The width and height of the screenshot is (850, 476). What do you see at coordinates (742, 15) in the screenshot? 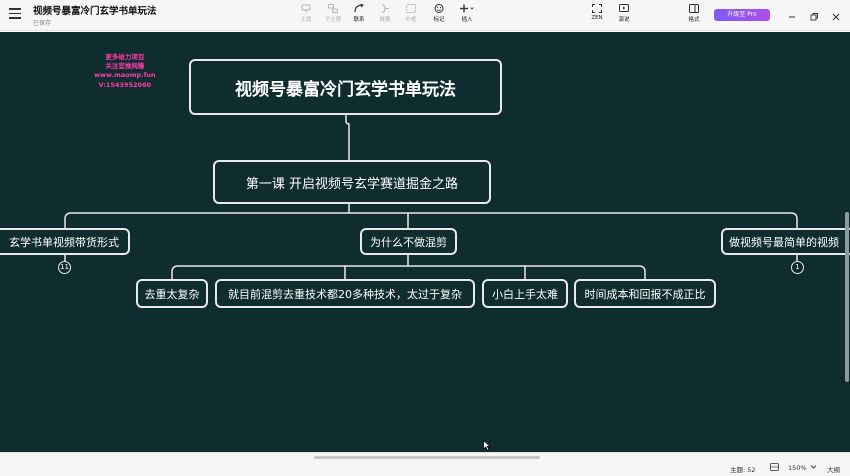
I see `upgrade-pro-button: 升级至 Pro` at bounding box center [742, 15].